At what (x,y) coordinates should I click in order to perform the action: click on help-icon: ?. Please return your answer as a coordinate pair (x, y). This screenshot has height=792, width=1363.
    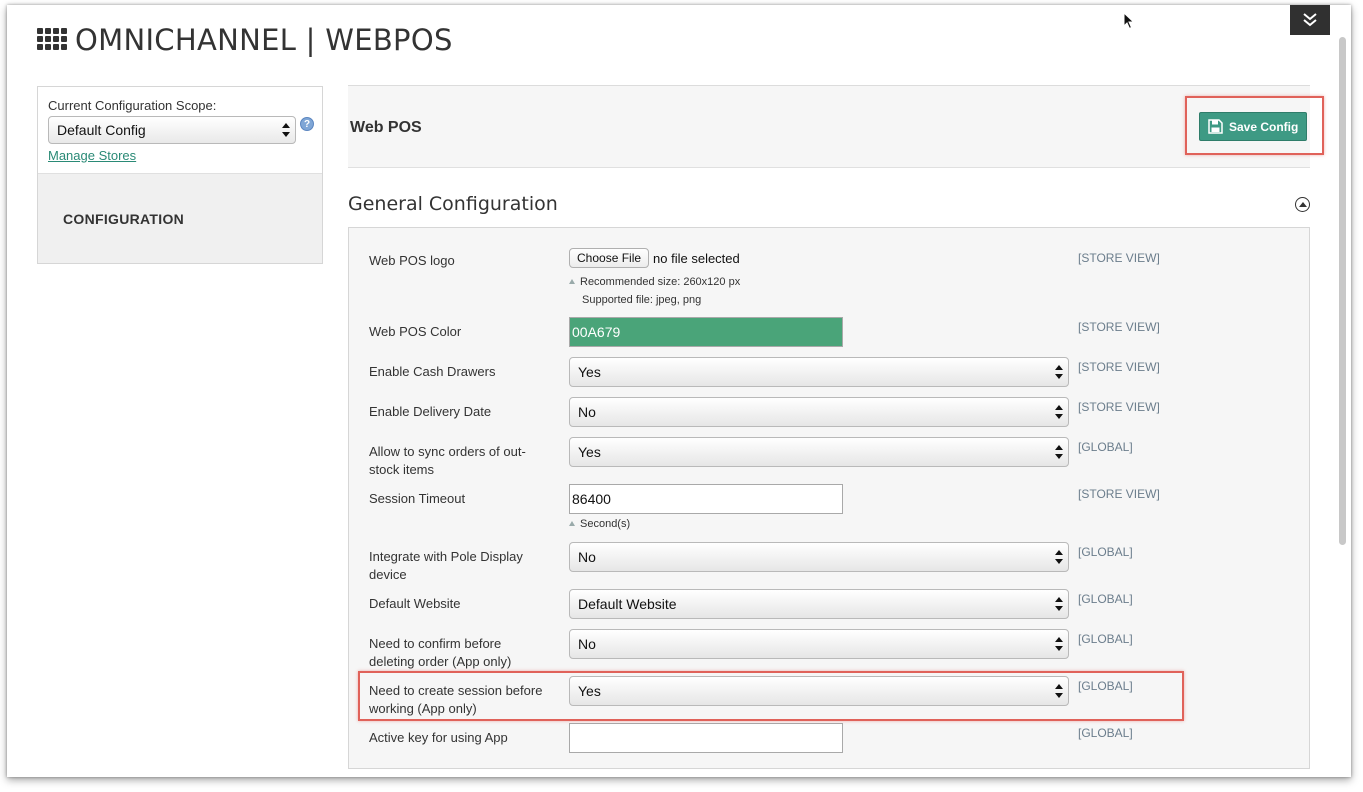
    Looking at the image, I should click on (307, 124).